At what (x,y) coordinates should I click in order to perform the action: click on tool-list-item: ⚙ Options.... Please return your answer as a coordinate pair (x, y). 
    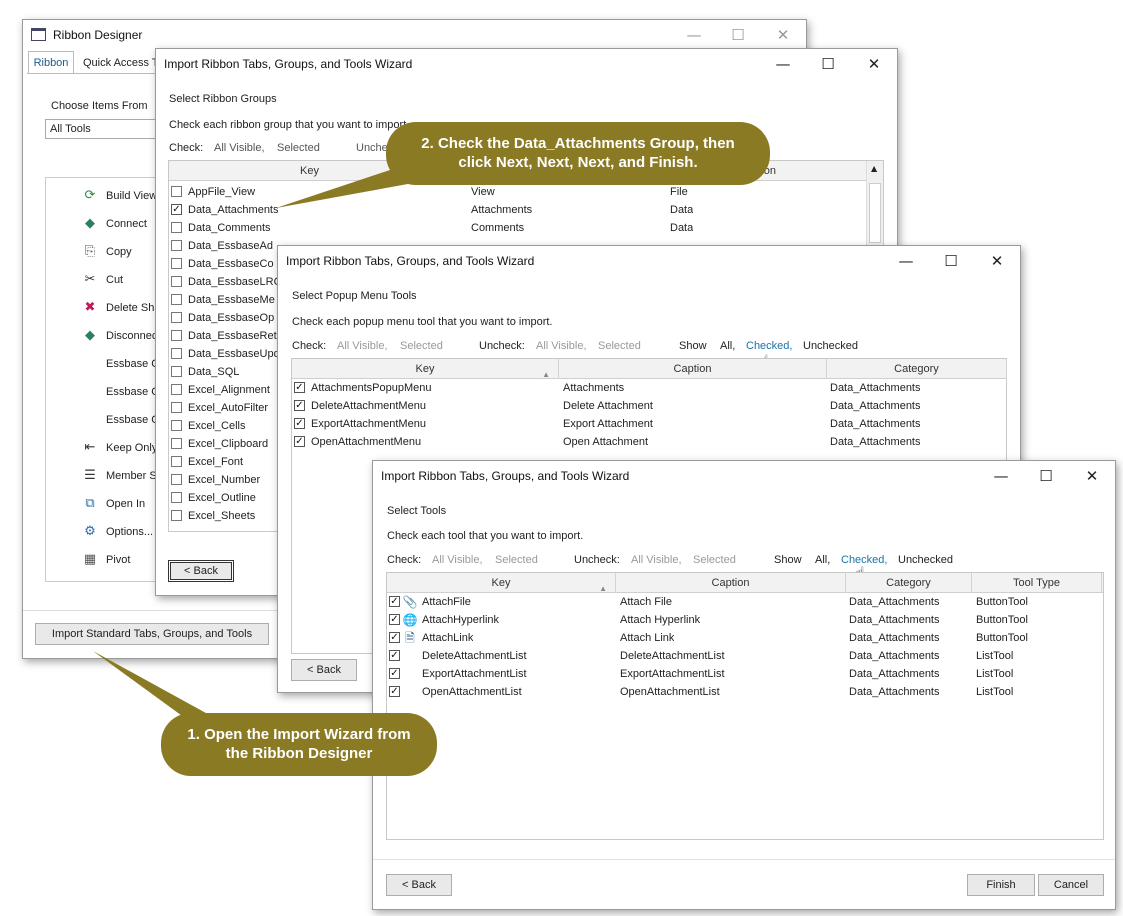
    Looking at the image, I should click on (101, 533).